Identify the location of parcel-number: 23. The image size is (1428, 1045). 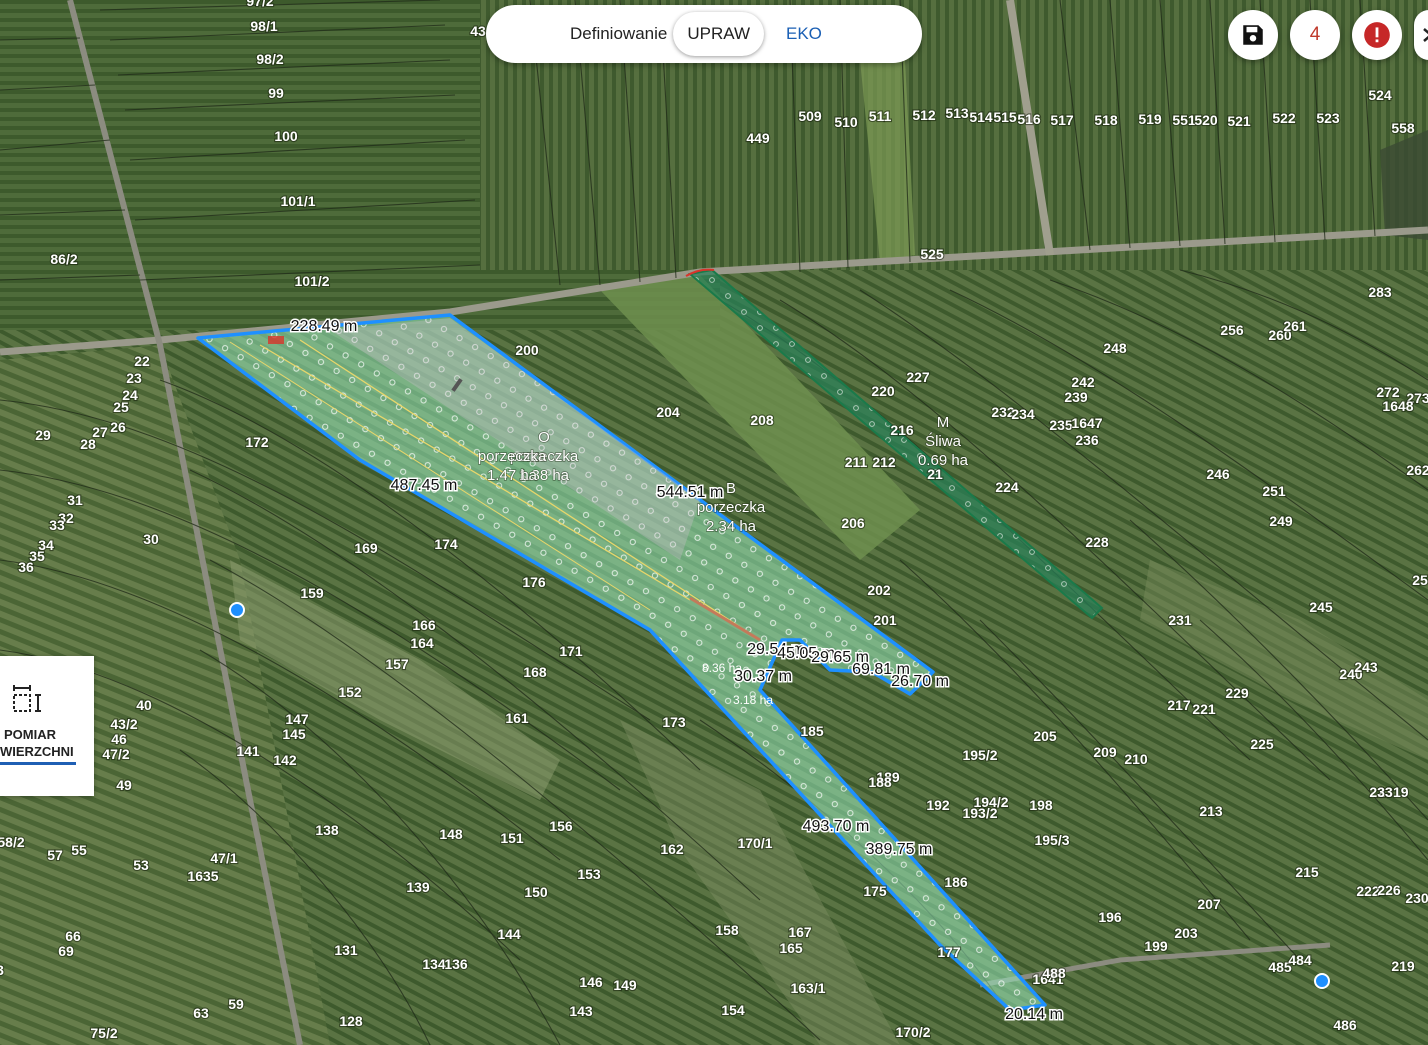
(134, 378).